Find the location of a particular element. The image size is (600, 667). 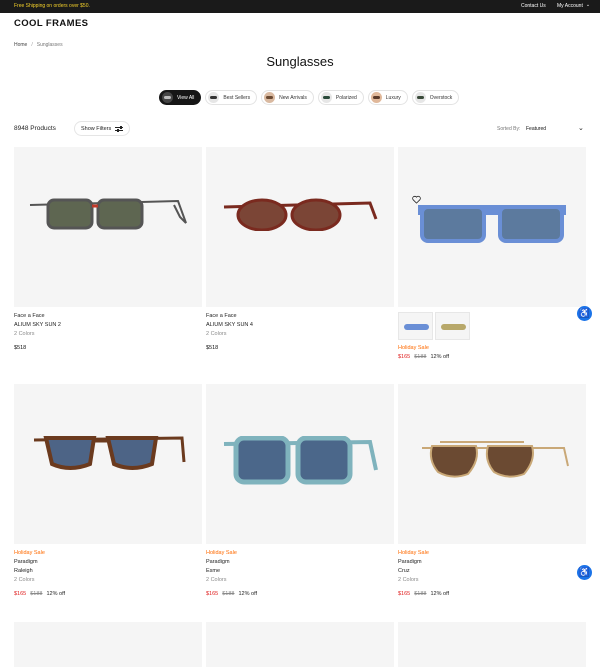

chip-label: Luxury is located at coordinates (393, 97).